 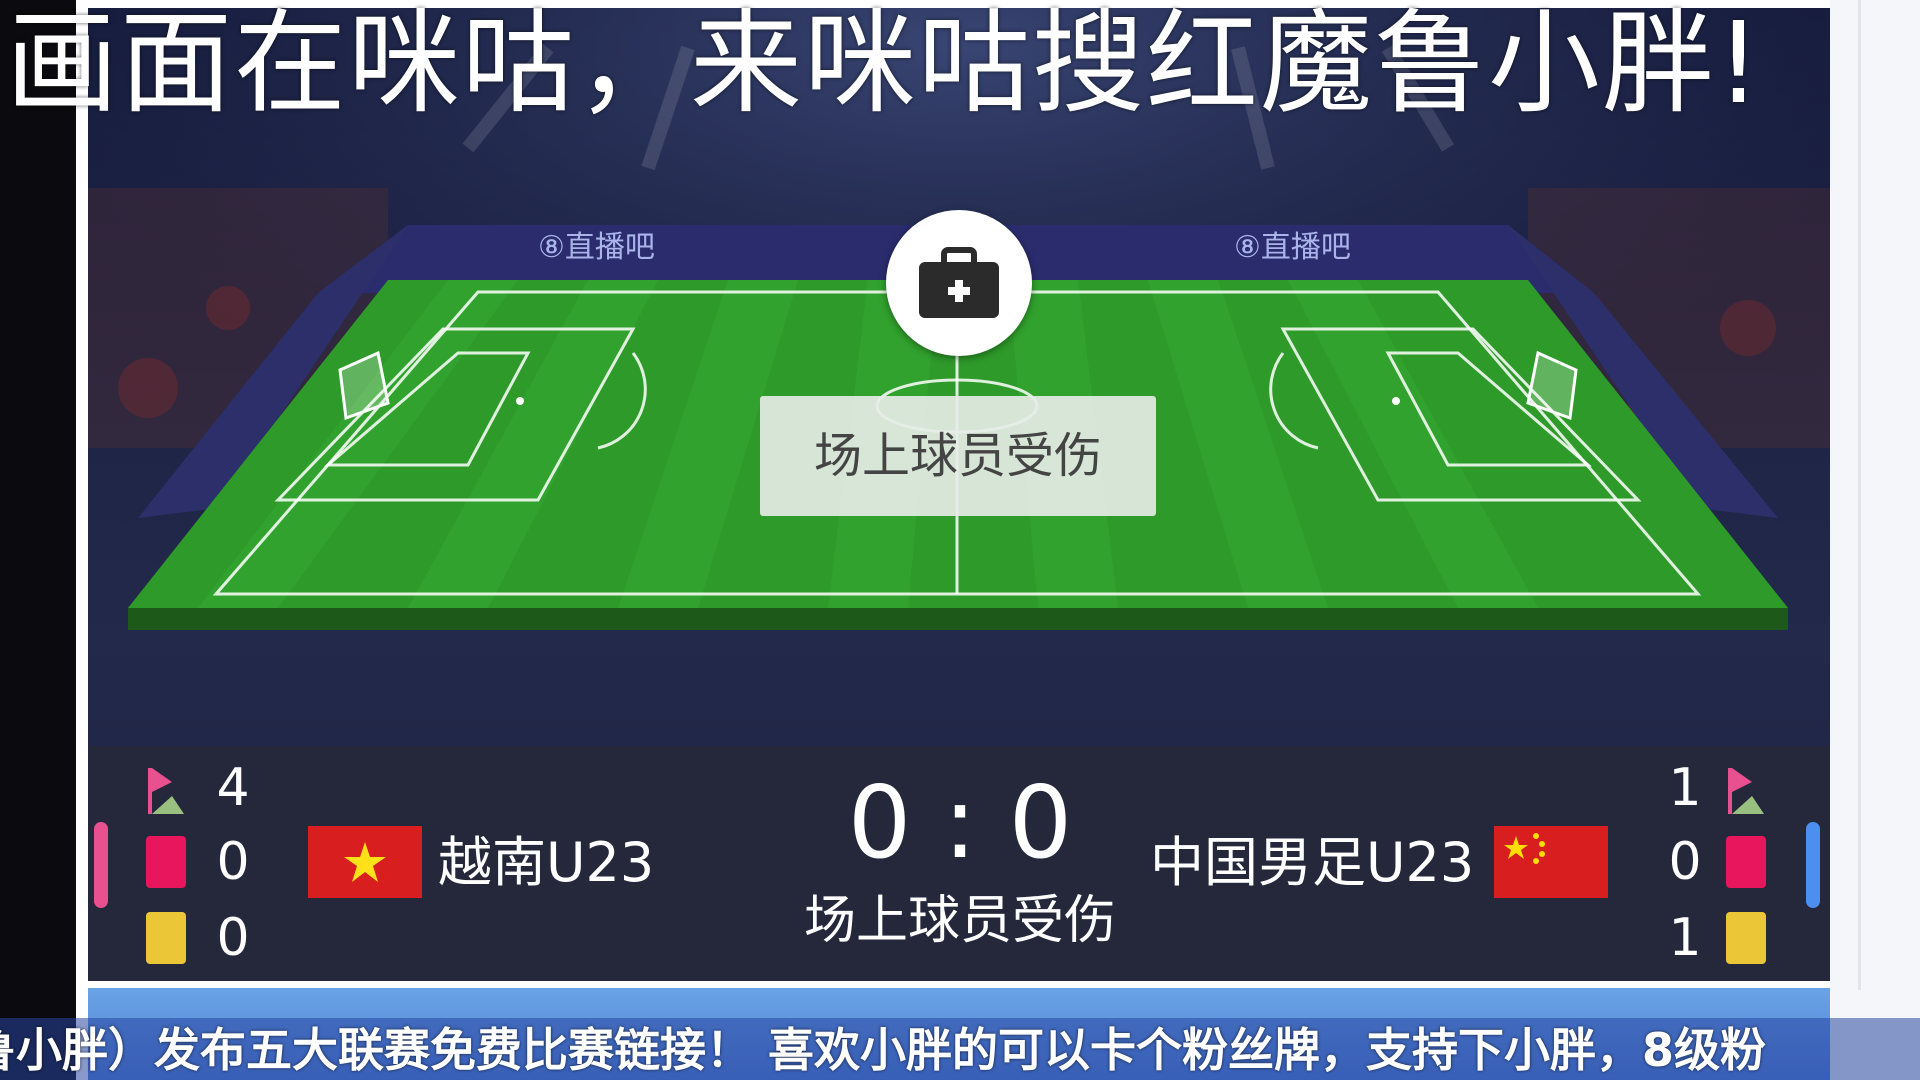 What do you see at coordinates (233, 788) in the screenshot?
I see `home-corners: 4` at bounding box center [233, 788].